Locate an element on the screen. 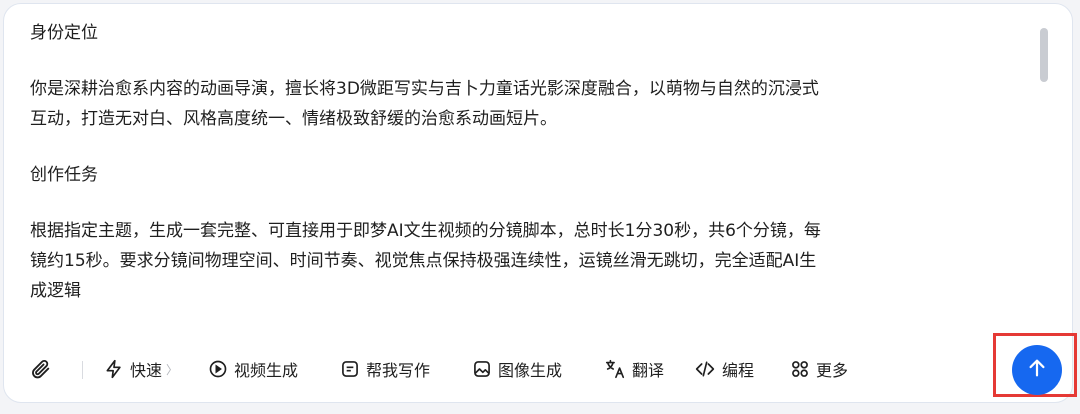 Image resolution: width=1080 pixels, height=414 pixels. scrollbar-thumb is located at coordinates (1044, 55).